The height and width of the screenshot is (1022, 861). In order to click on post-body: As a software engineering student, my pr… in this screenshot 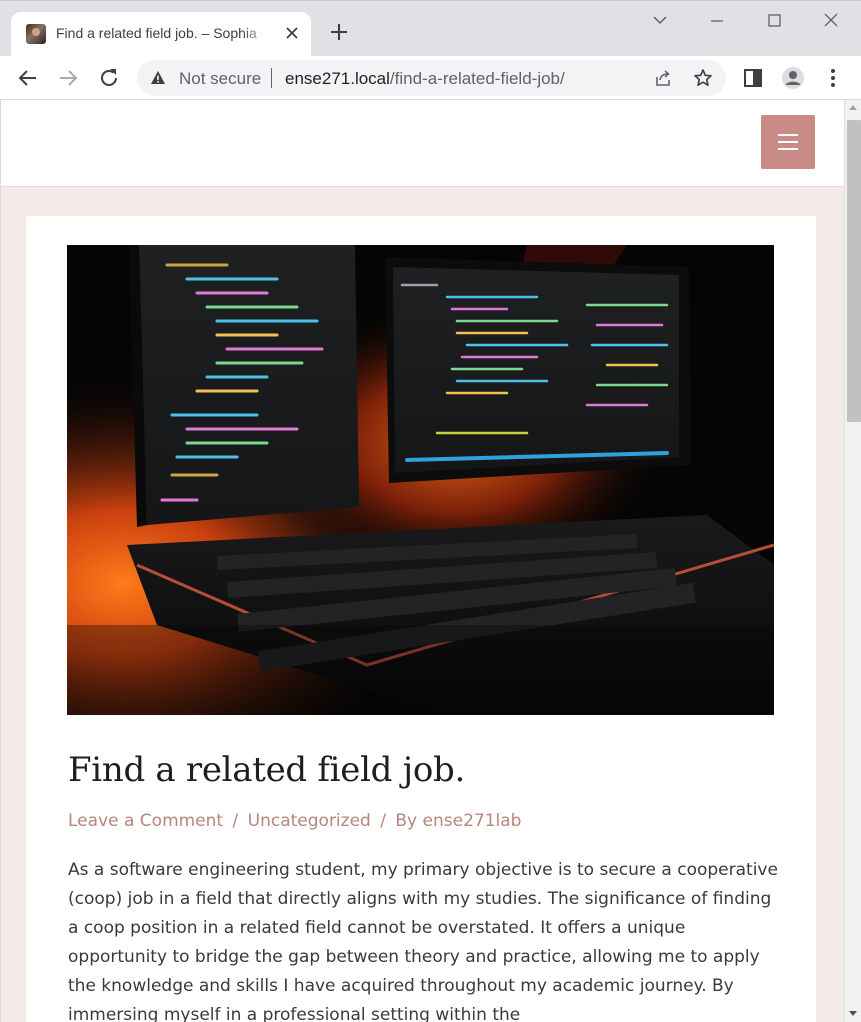, I will do `click(423, 941)`.